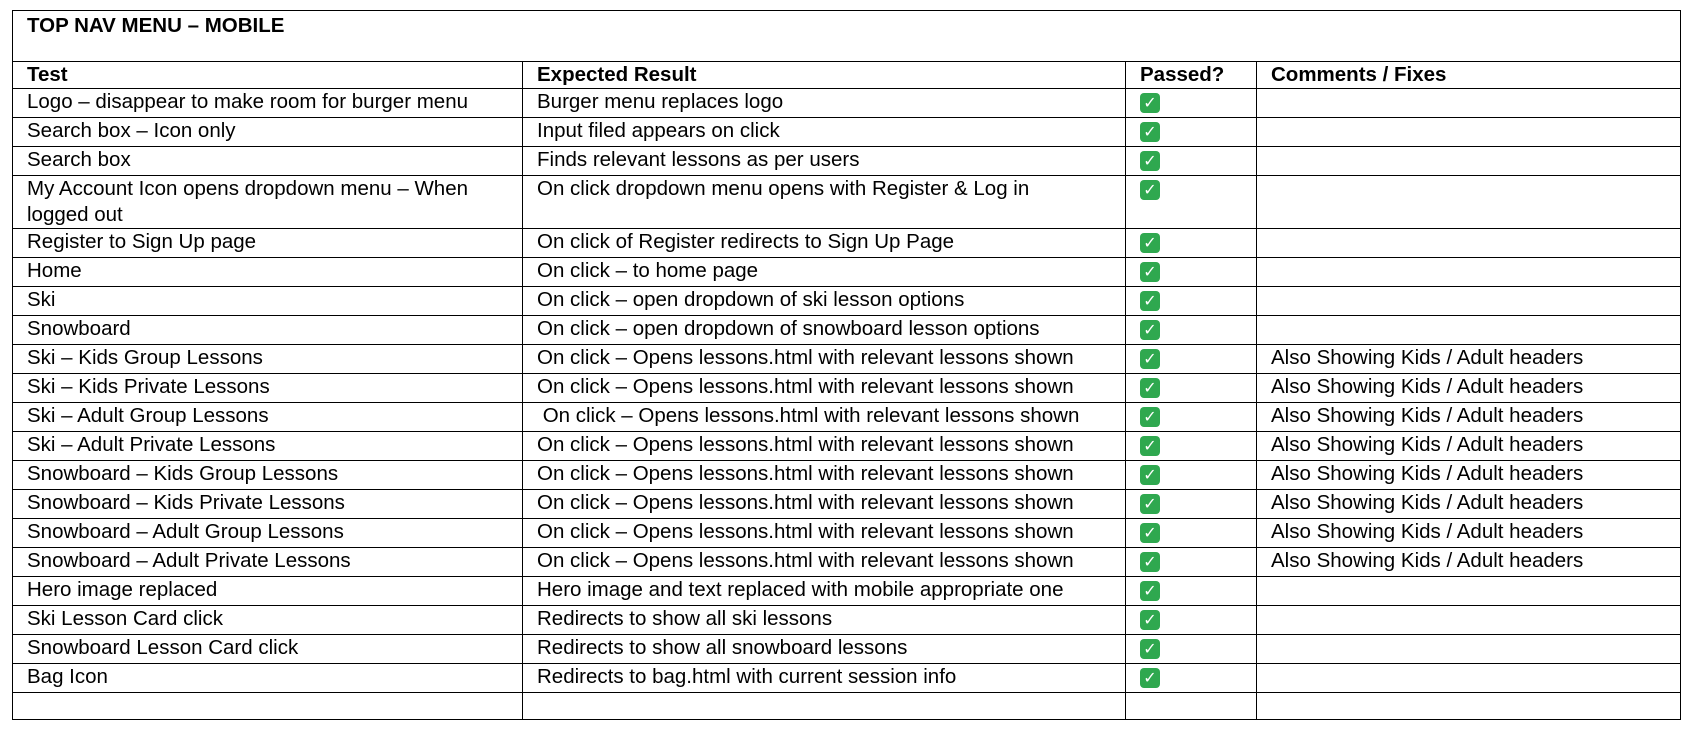 This screenshot has height=732, width=1692. I want to click on cell-test: Search box – Icon only, so click(267, 132).